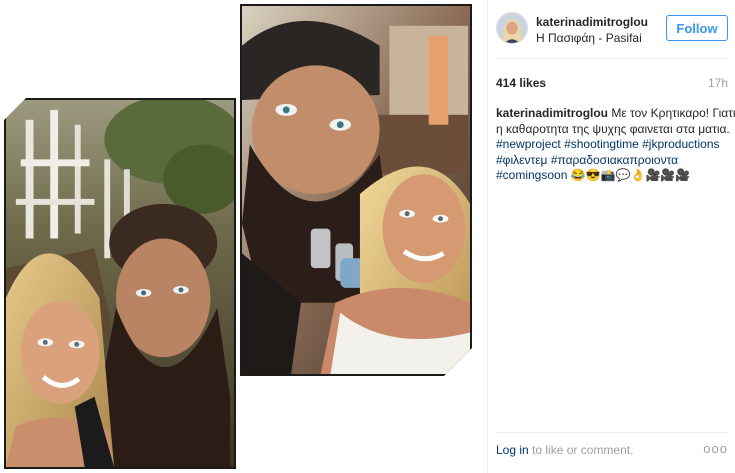 The image size is (735, 473). Describe the element at coordinates (612, 432) in the screenshot. I see `footer-divider` at that location.